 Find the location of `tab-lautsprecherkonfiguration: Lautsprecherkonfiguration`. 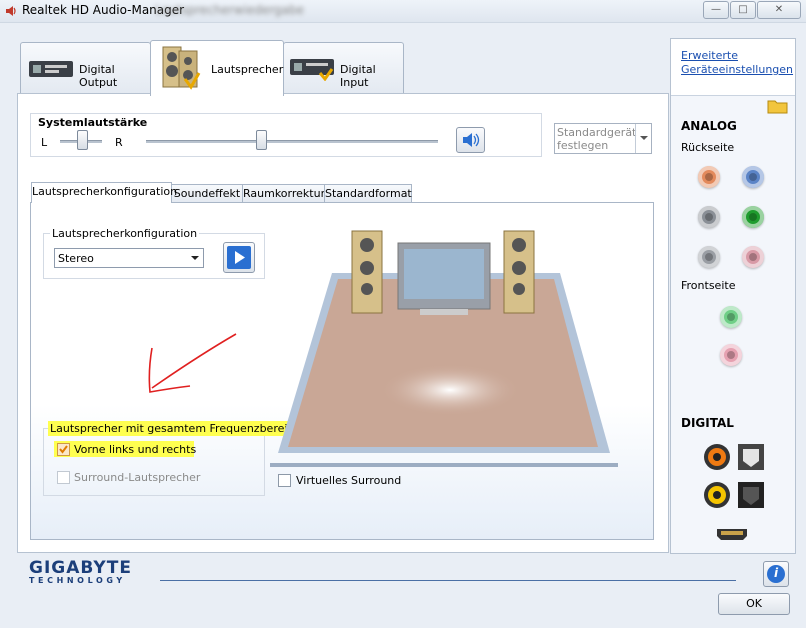

tab-lautsprecherkonfiguration: Lautsprecherkonfiguration is located at coordinates (104, 192).